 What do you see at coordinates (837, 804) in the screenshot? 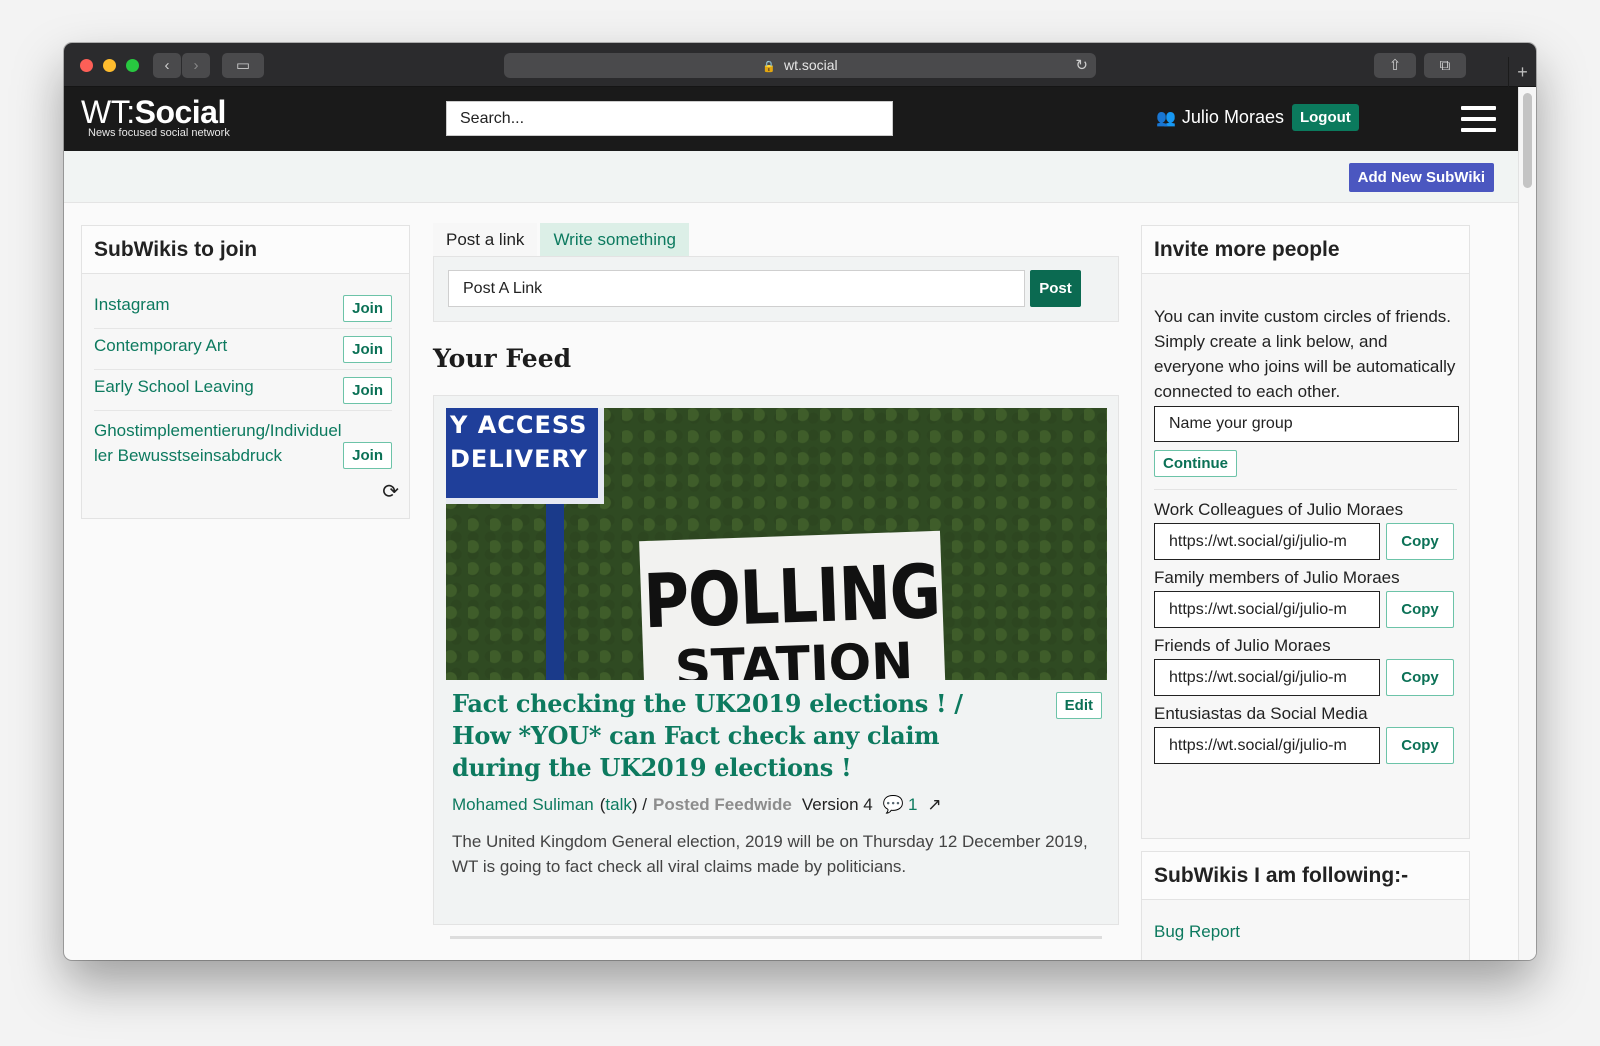
I see `version-label: Version 4` at bounding box center [837, 804].